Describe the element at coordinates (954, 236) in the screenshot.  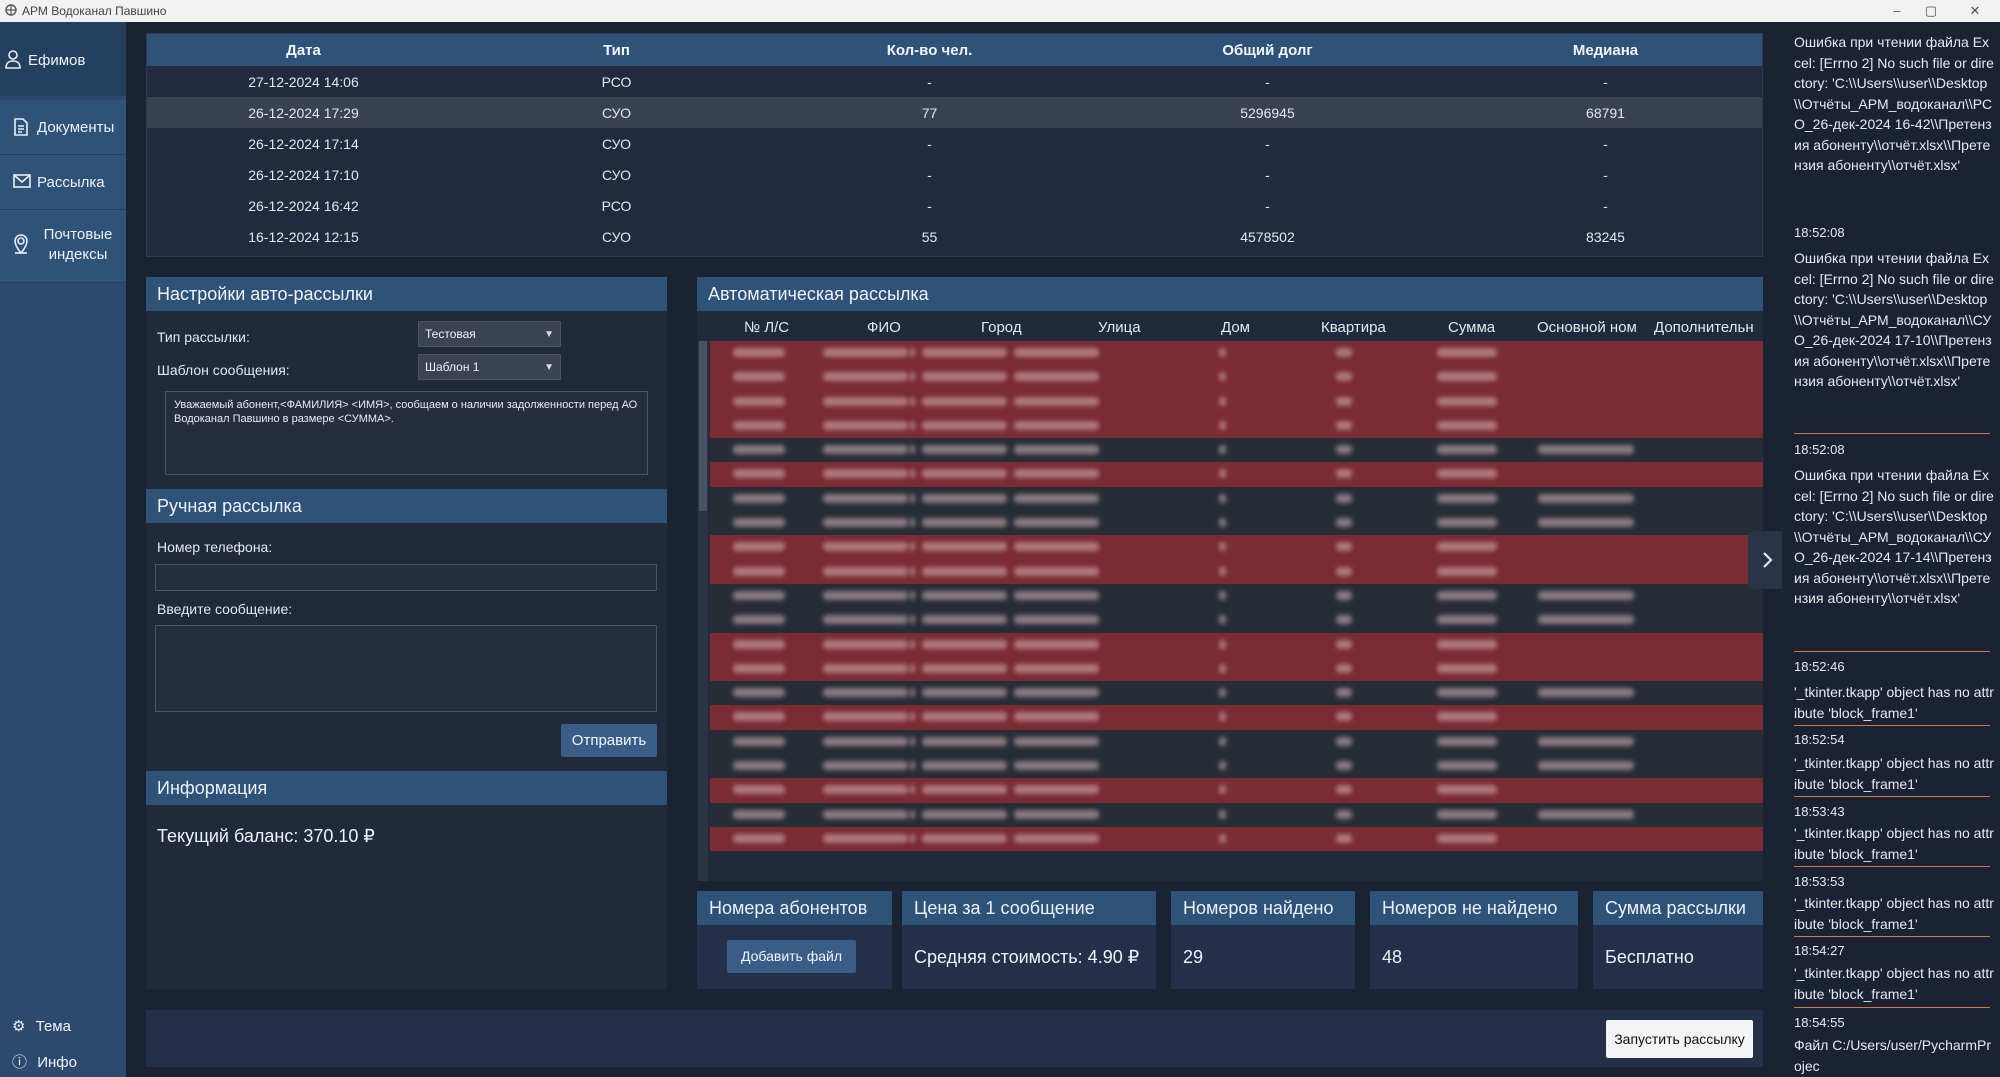
I see `table-row: 16-12-2024 12:15 СУО 55 4578502 83245` at that location.